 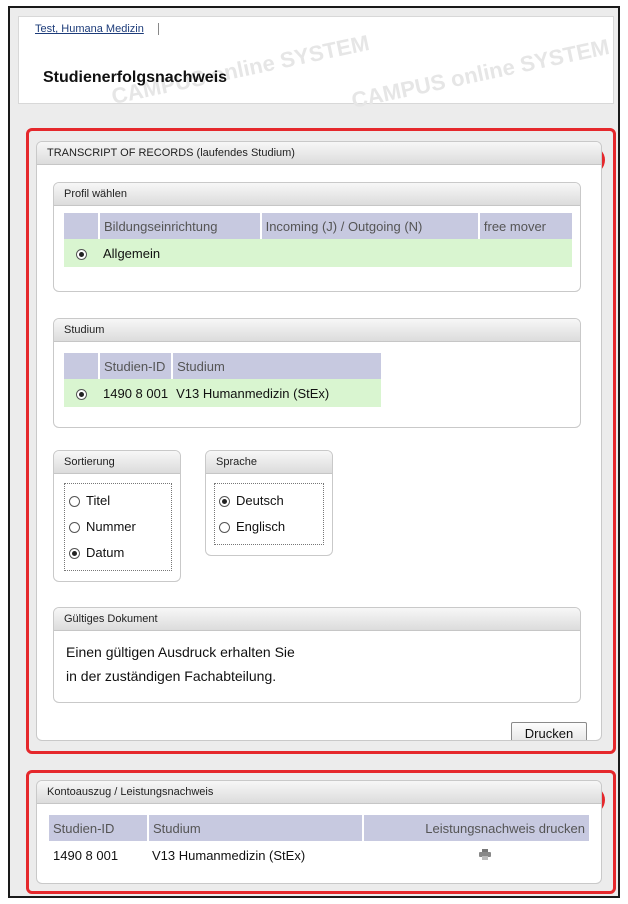 I want to click on sort-option-nummer: Nummer, so click(x=118, y=527).